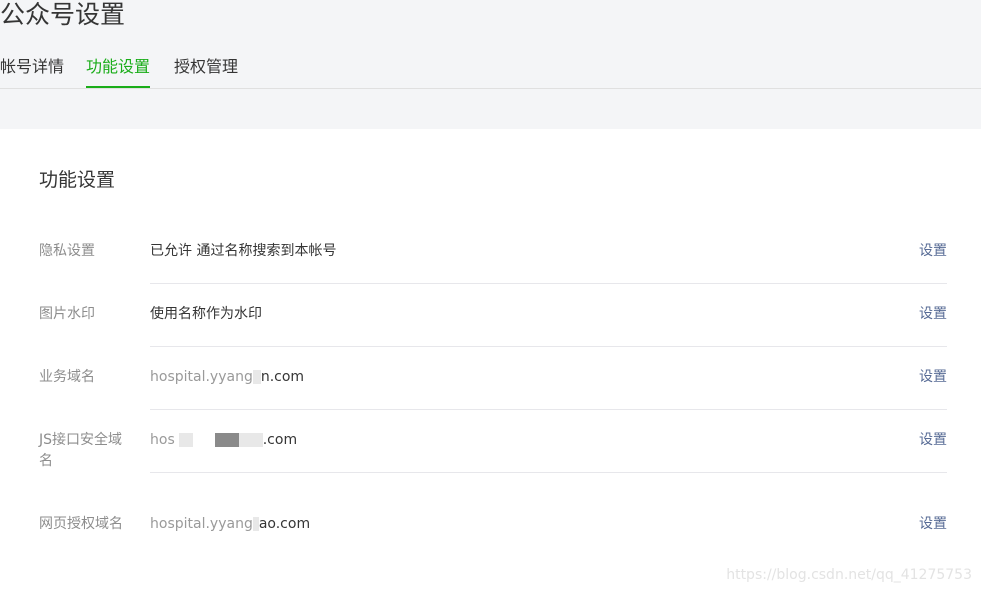 This screenshot has width=981, height=593. I want to click on tab-authorization-management: 授权管理, so click(206, 72).